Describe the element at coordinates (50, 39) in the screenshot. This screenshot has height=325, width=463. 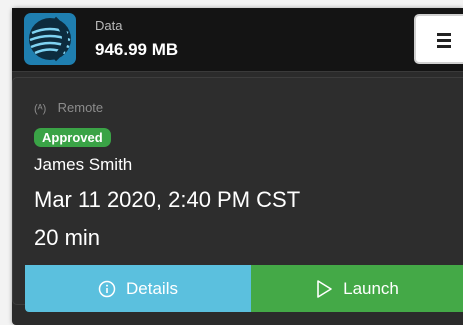
I see `globe-logo-icon` at that location.